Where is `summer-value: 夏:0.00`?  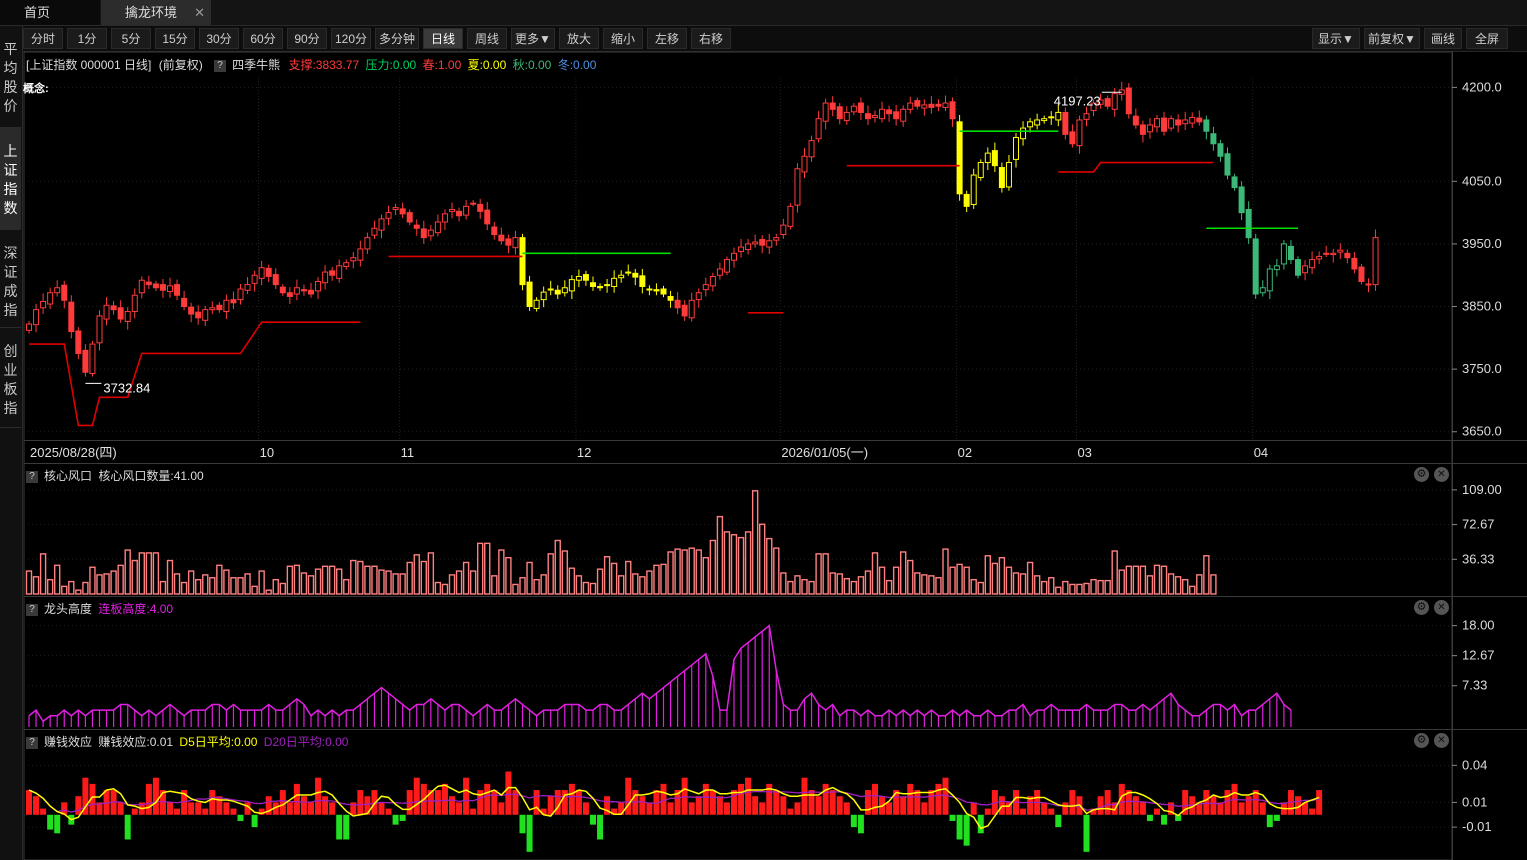 summer-value: 夏:0.00 is located at coordinates (487, 65).